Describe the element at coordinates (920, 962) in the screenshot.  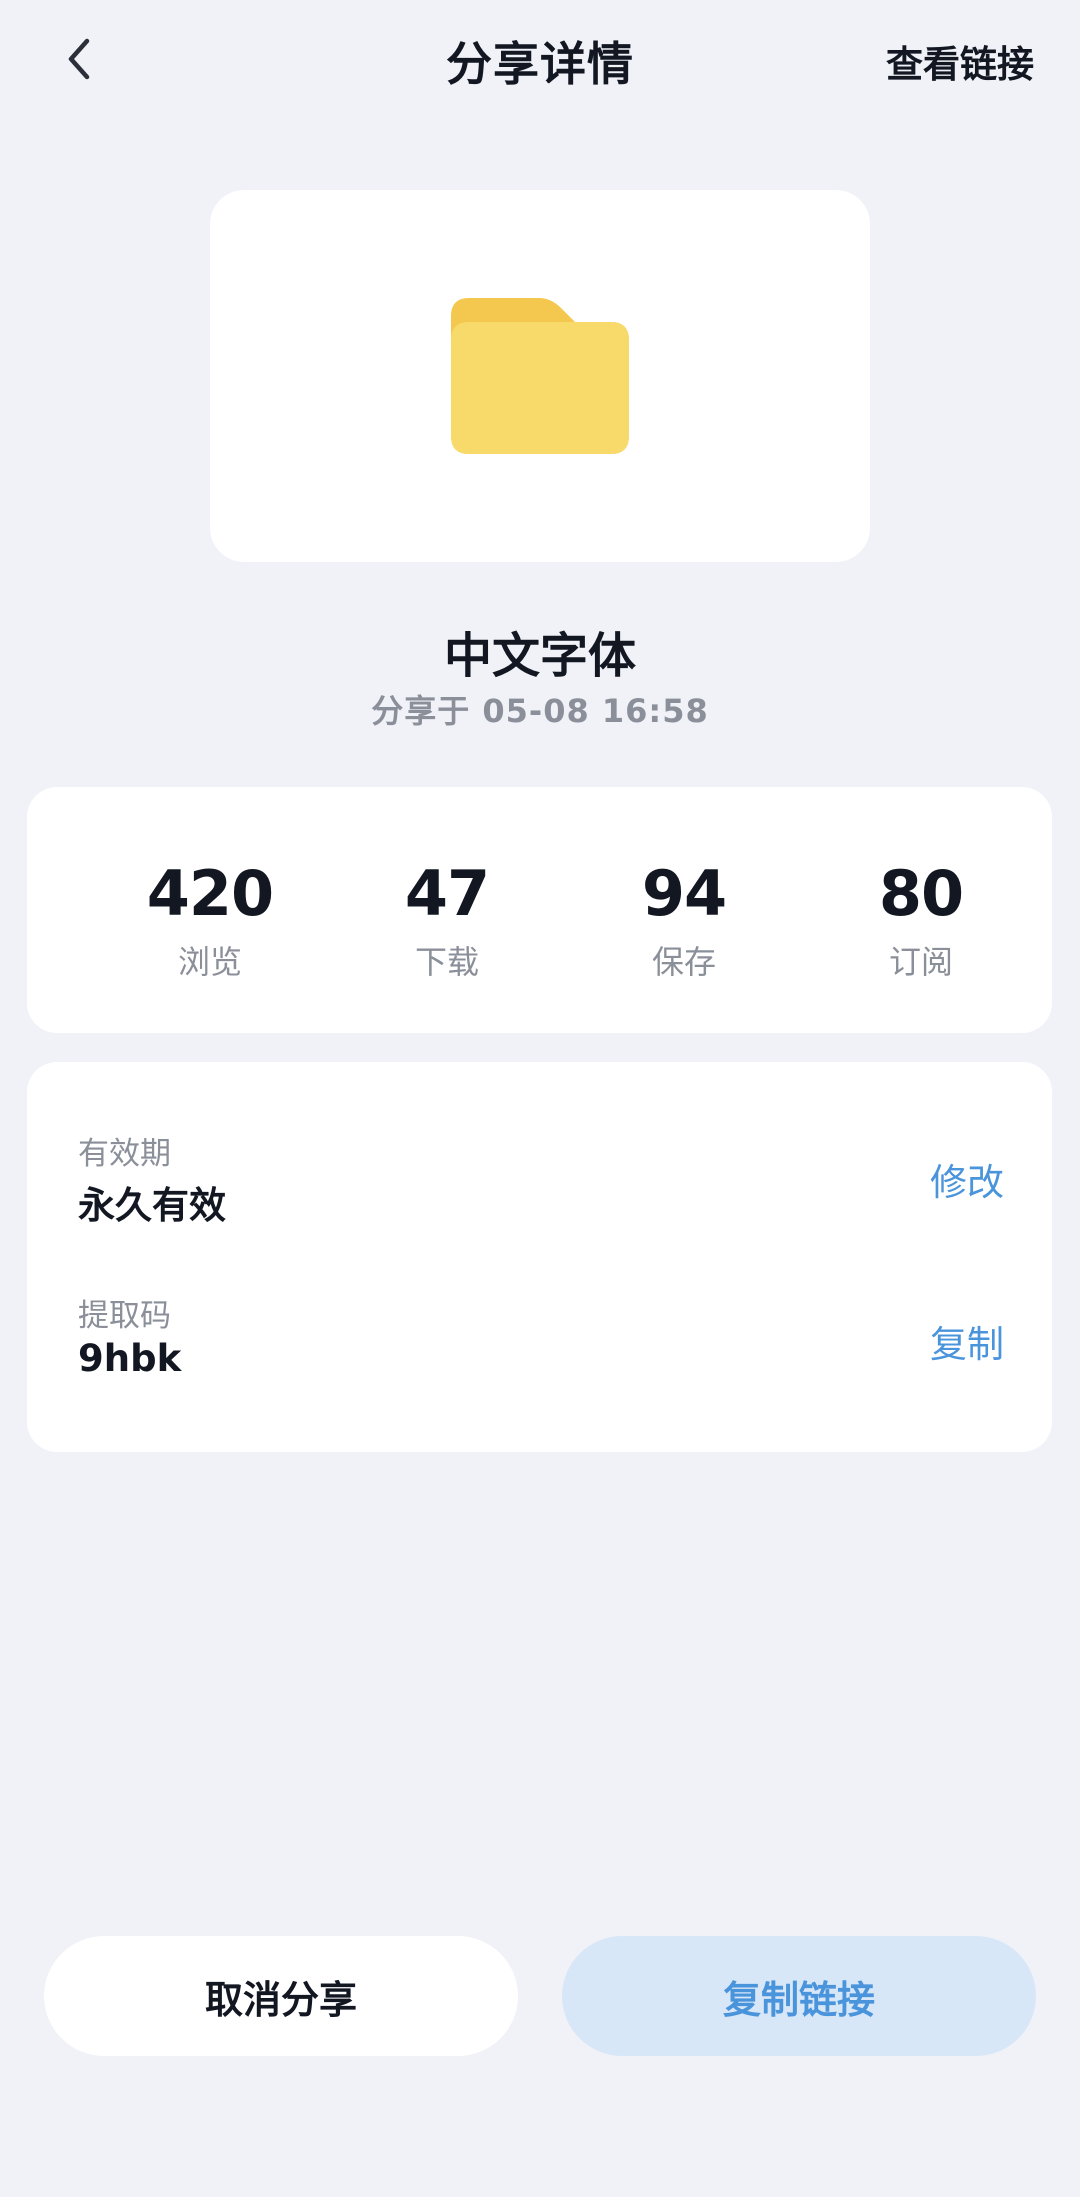
I see `stat-label: 订阅` at that location.